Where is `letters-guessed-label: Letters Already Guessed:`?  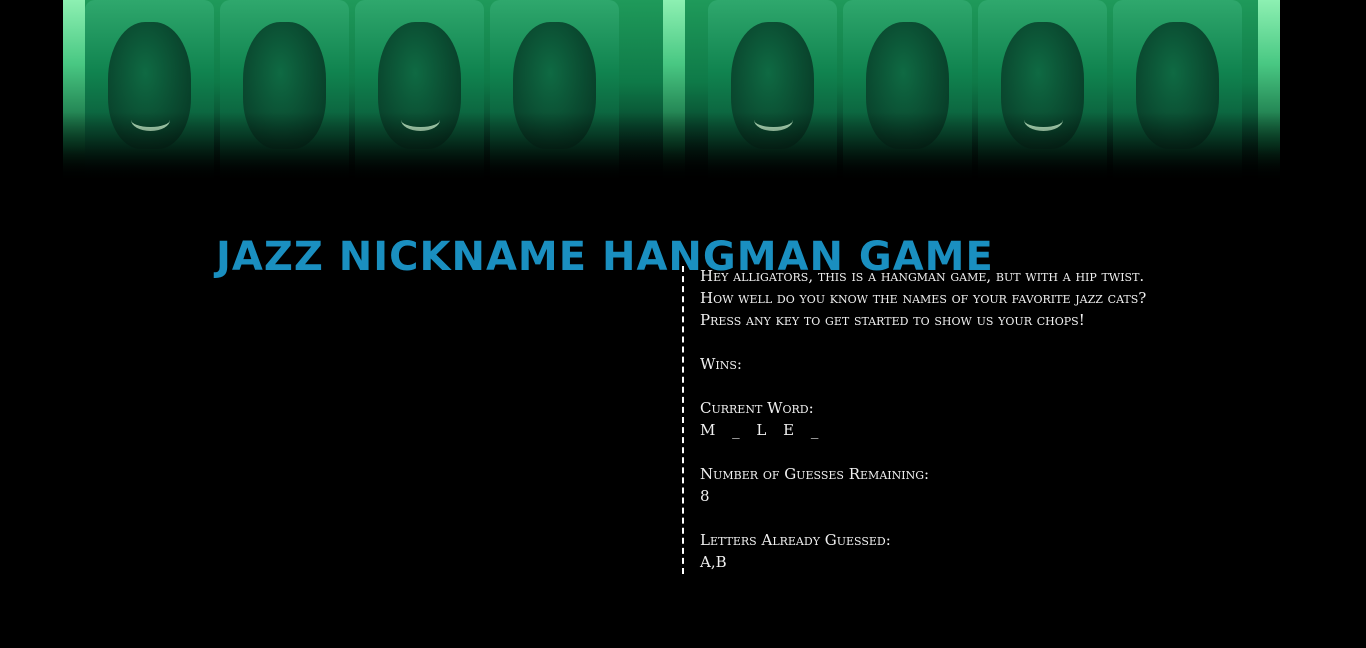 letters-guessed-label: Letters Already Guessed: is located at coordinates (795, 540).